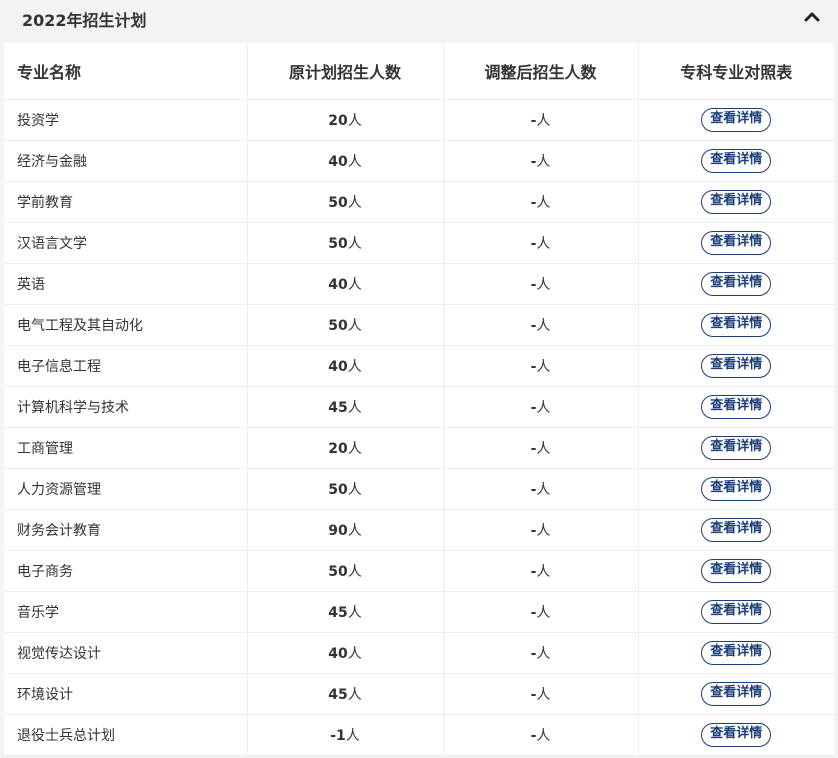 This screenshot has height=758, width=838. Describe the element at coordinates (812, 17) in the screenshot. I see `chevron-up-icon` at that location.